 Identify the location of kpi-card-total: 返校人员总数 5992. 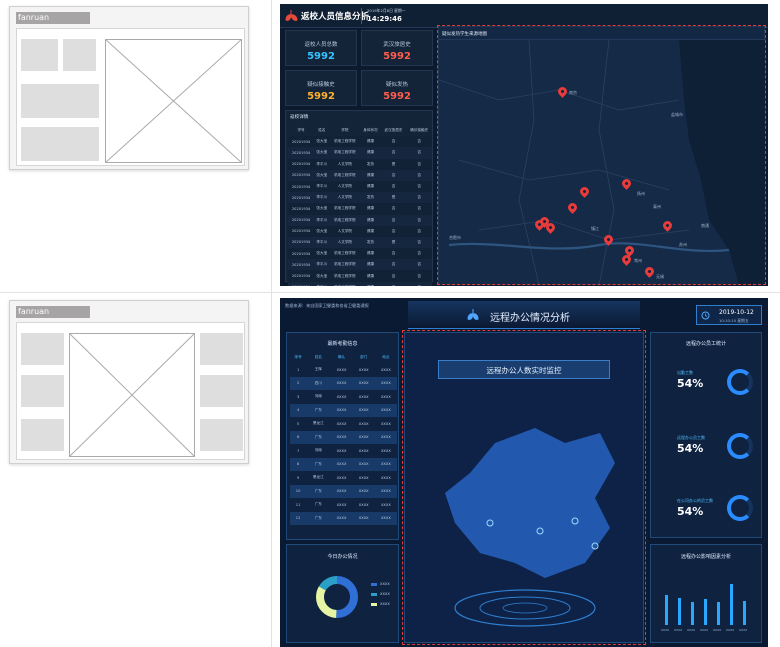
(321, 48).